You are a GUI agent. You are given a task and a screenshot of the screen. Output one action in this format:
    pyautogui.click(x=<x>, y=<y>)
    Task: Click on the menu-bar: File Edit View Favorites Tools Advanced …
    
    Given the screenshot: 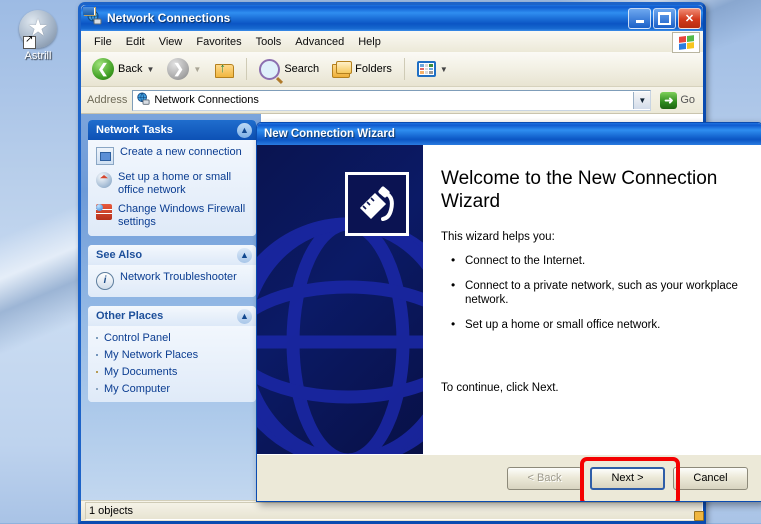 What is the action you would take?
    pyautogui.click(x=392, y=42)
    